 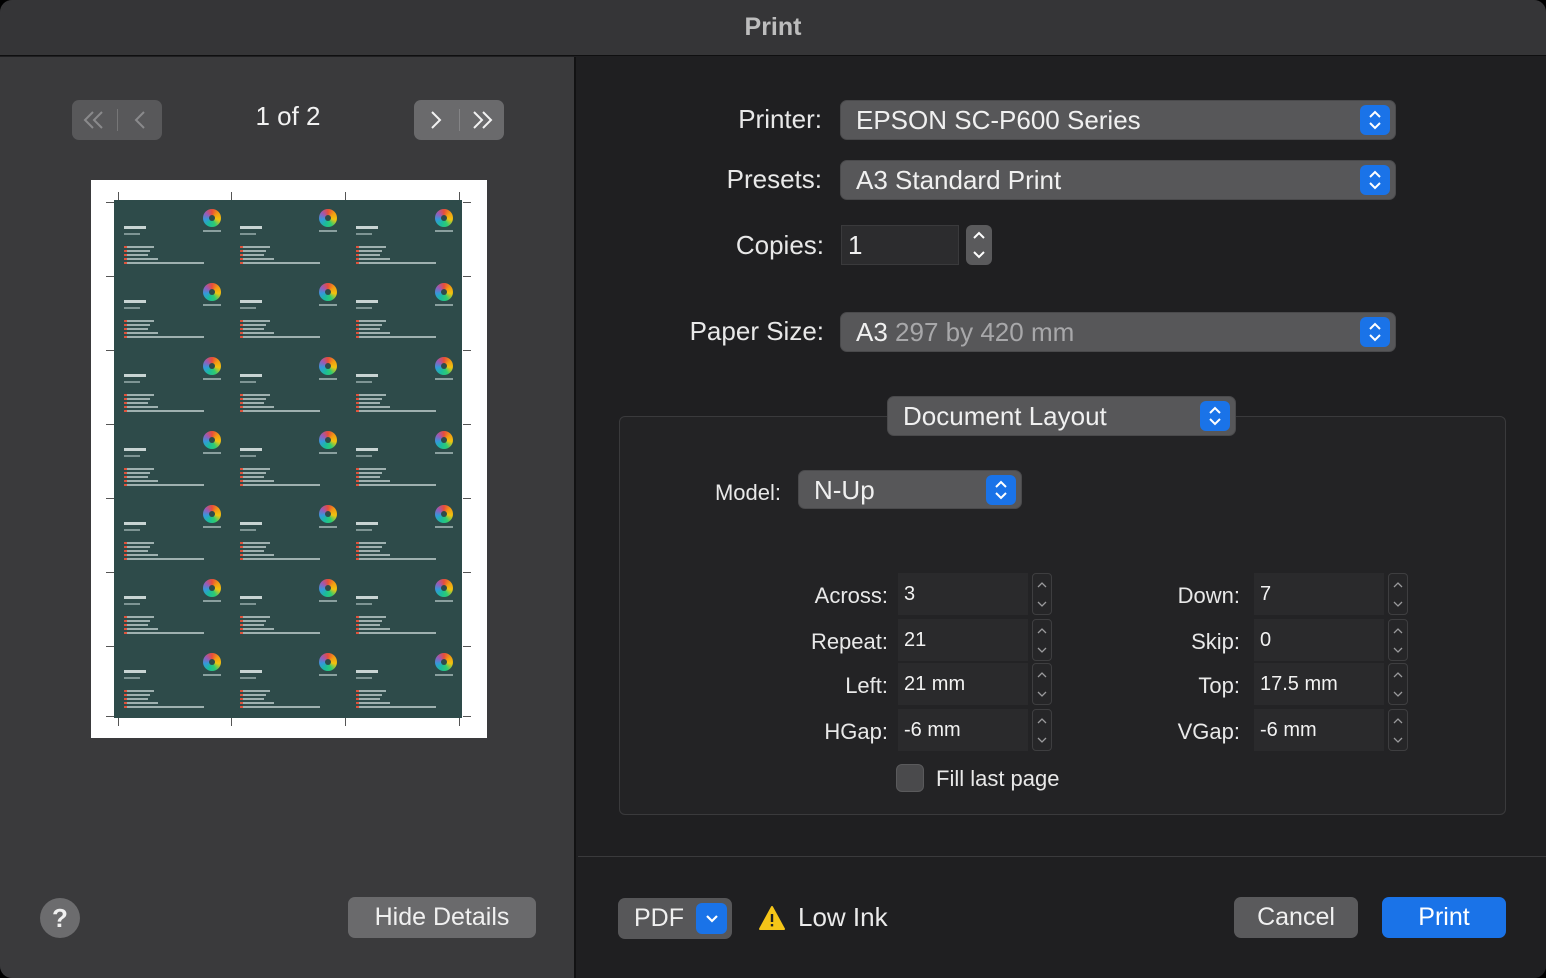 I want to click on double-chevron-left-icon, so click(x=93, y=120).